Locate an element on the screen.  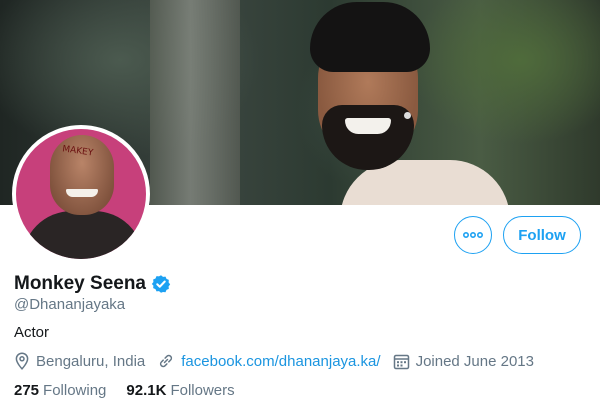
more-dots-icon is located at coordinates (473, 235).